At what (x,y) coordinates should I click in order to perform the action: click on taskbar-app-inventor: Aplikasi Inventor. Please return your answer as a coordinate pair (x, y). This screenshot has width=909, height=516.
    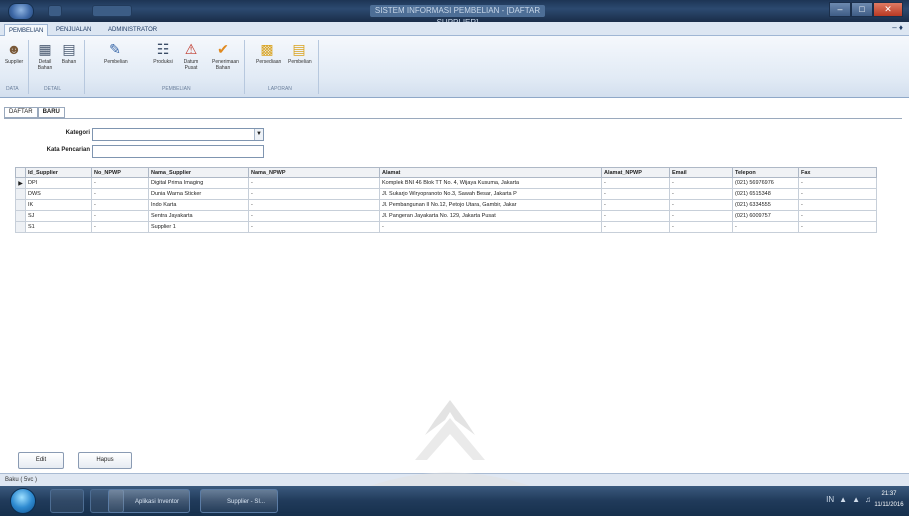
    Looking at the image, I should click on (149, 501).